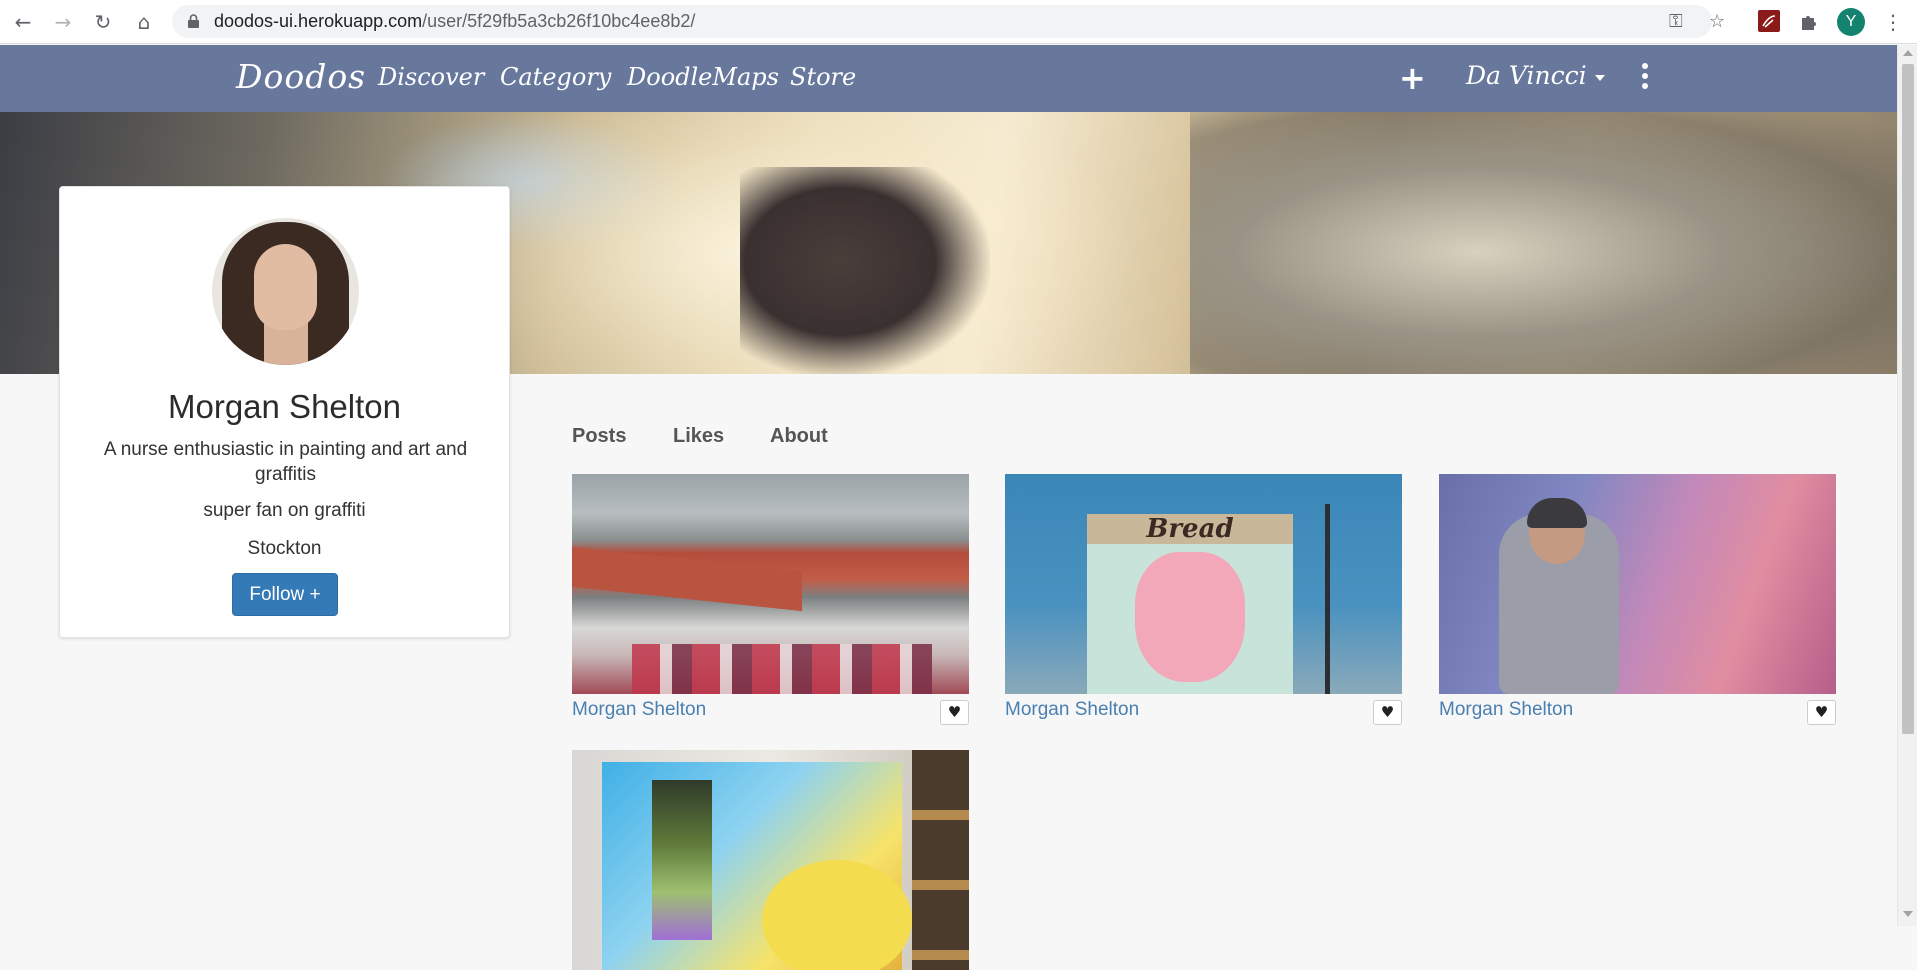 This screenshot has width=1917, height=970. What do you see at coordinates (1526, 75) in the screenshot?
I see `user-name: Da Vincci` at bounding box center [1526, 75].